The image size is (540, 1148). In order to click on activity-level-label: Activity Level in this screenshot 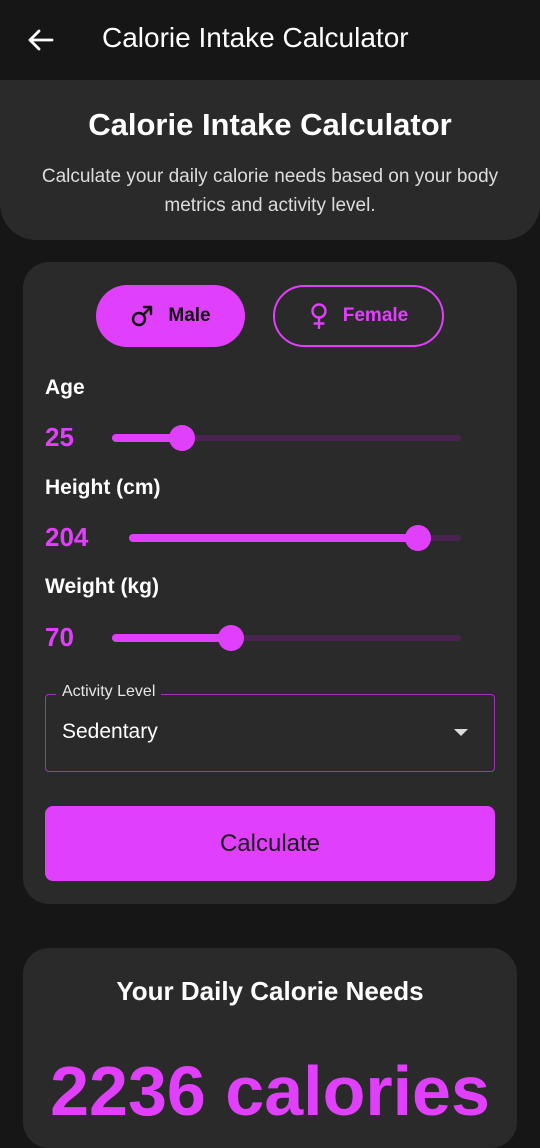, I will do `click(109, 692)`.